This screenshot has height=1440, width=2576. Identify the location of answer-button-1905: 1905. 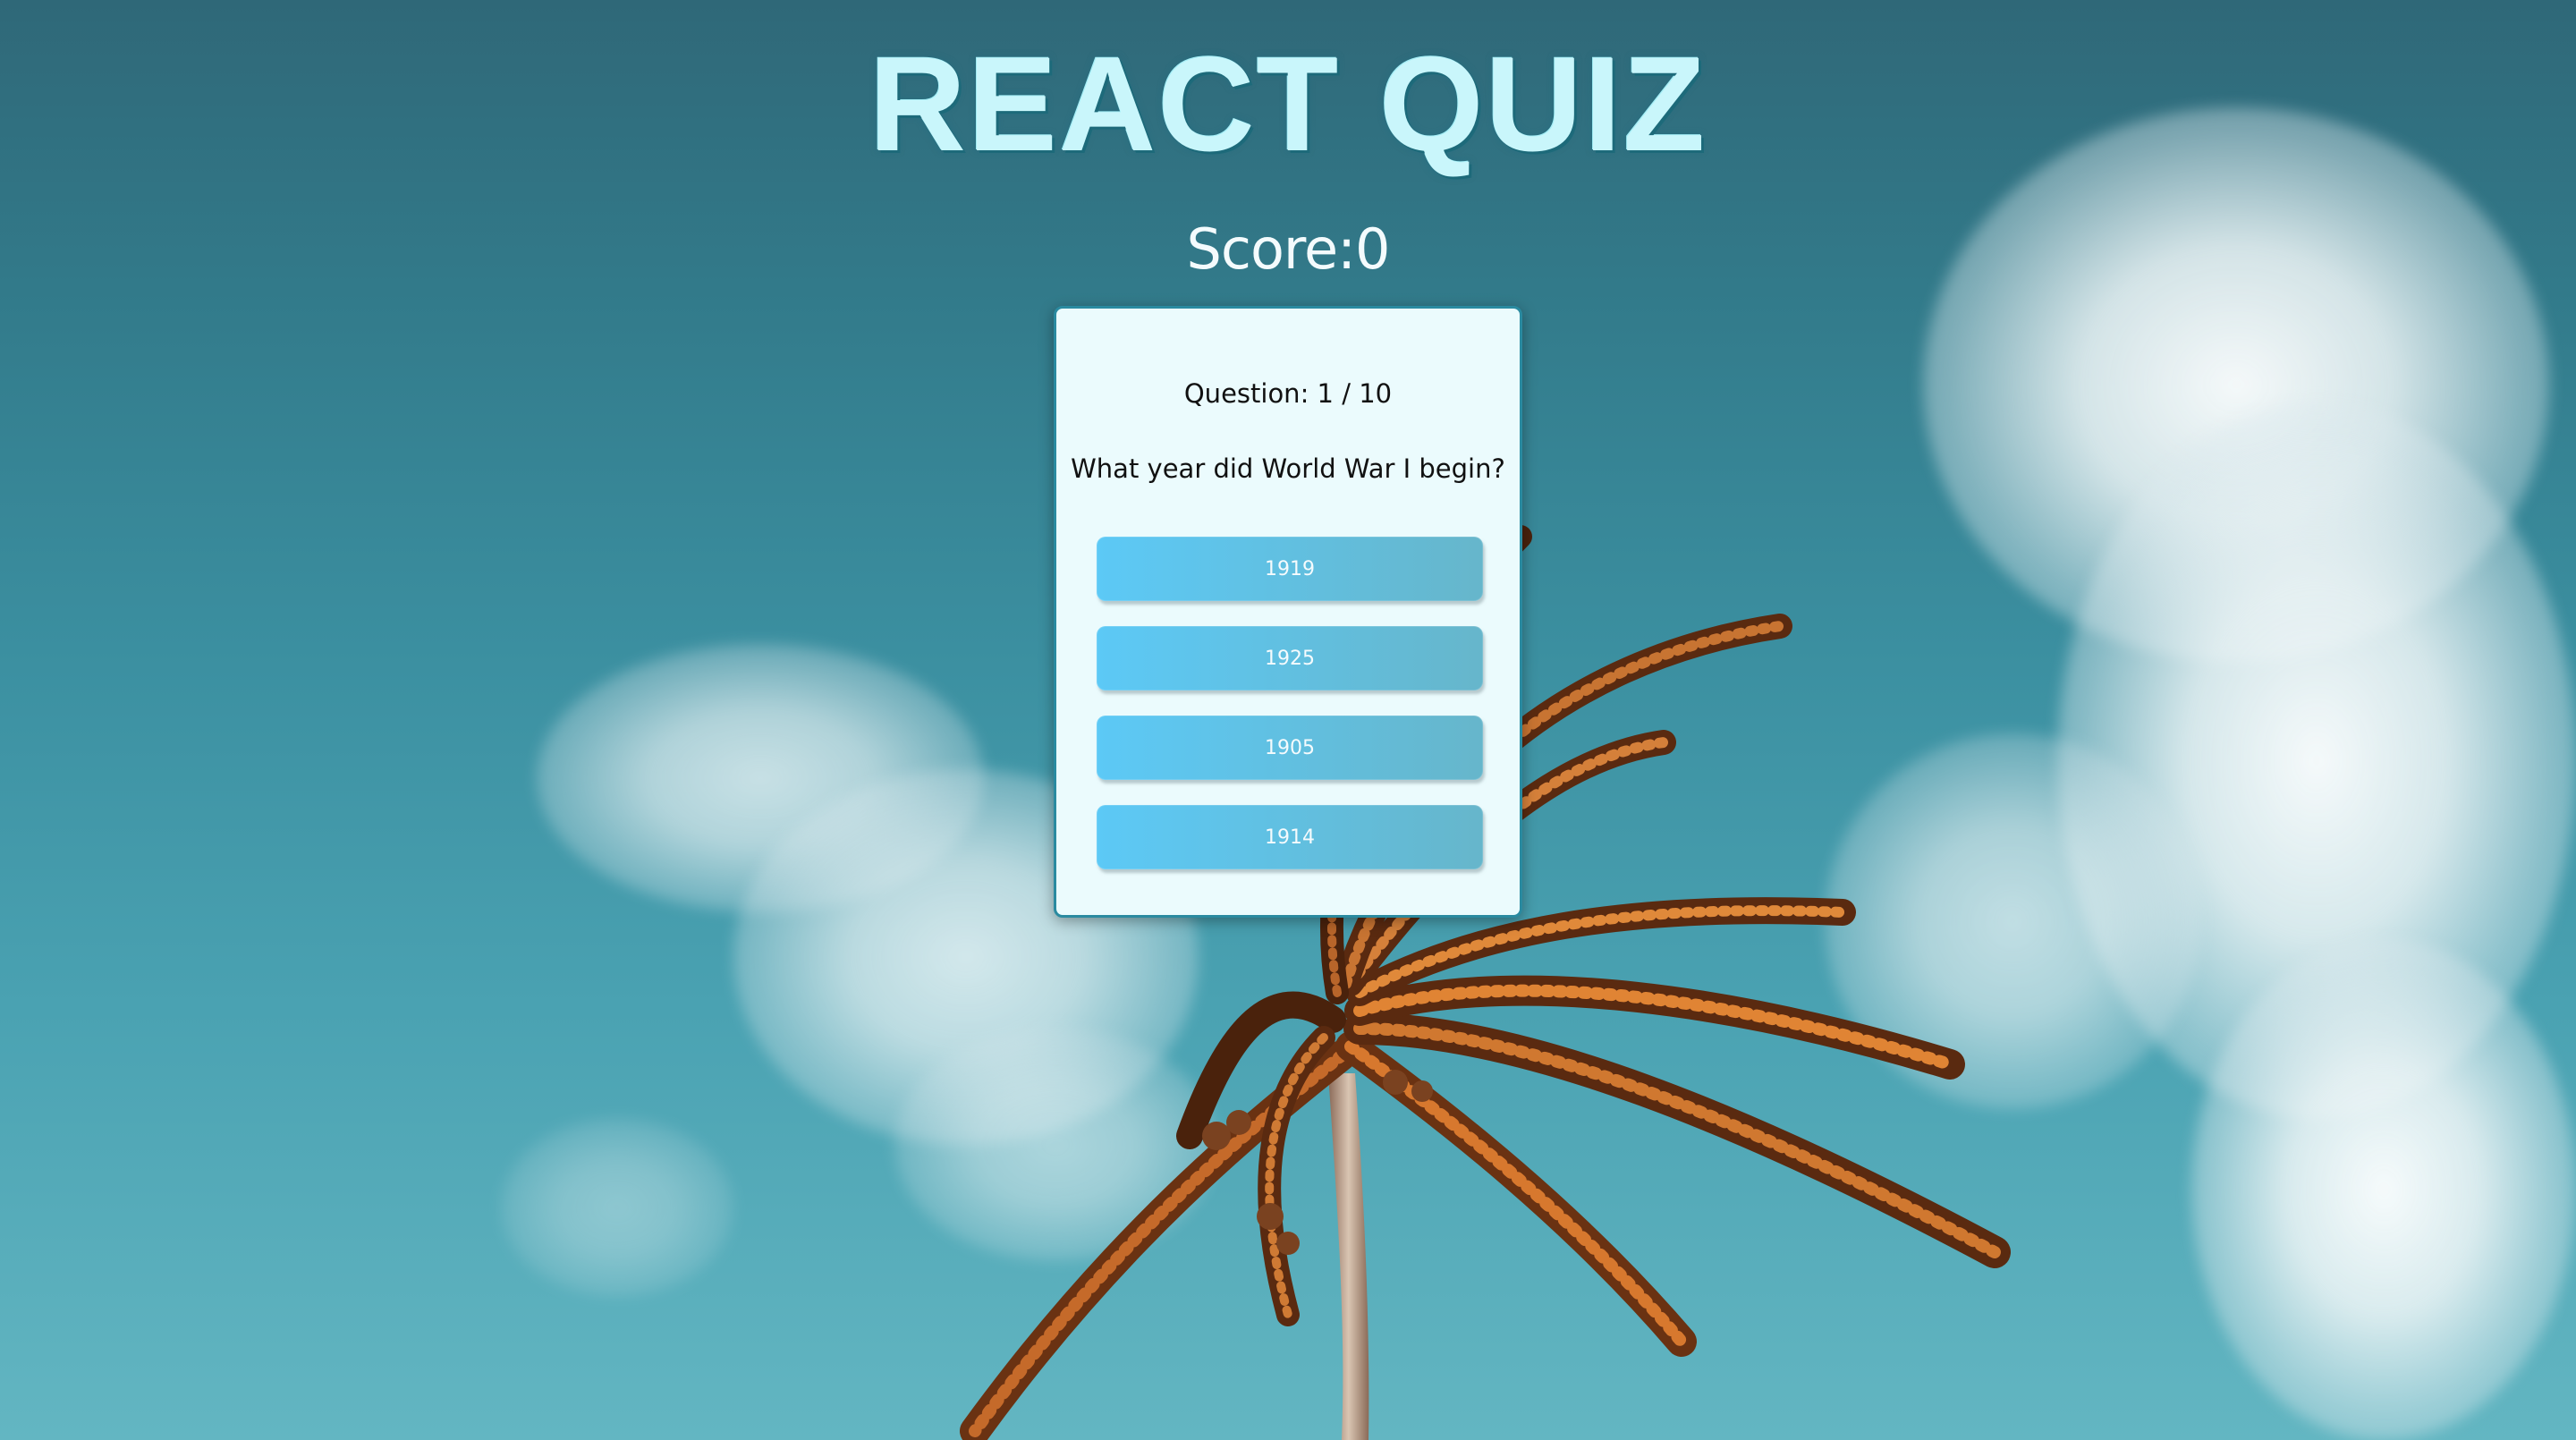
(1290, 748).